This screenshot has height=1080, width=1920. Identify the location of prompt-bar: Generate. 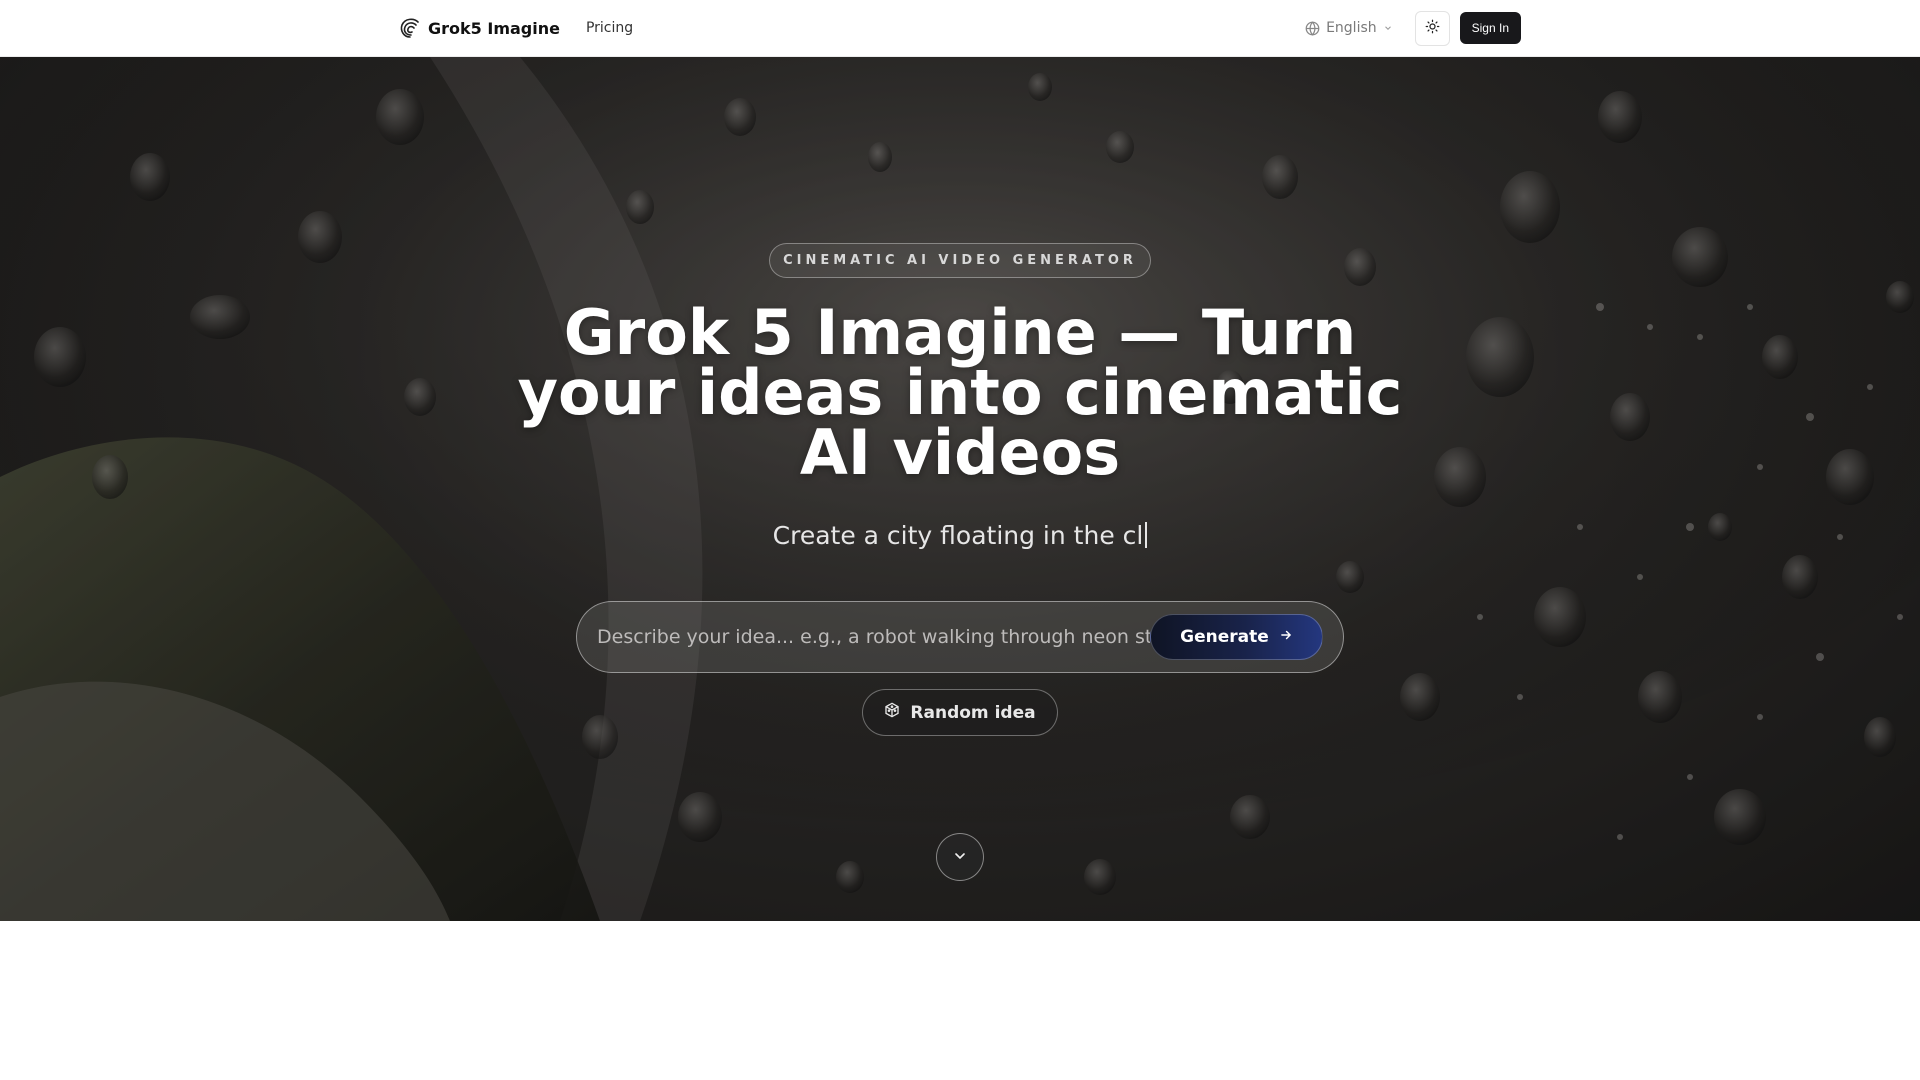
(960, 637).